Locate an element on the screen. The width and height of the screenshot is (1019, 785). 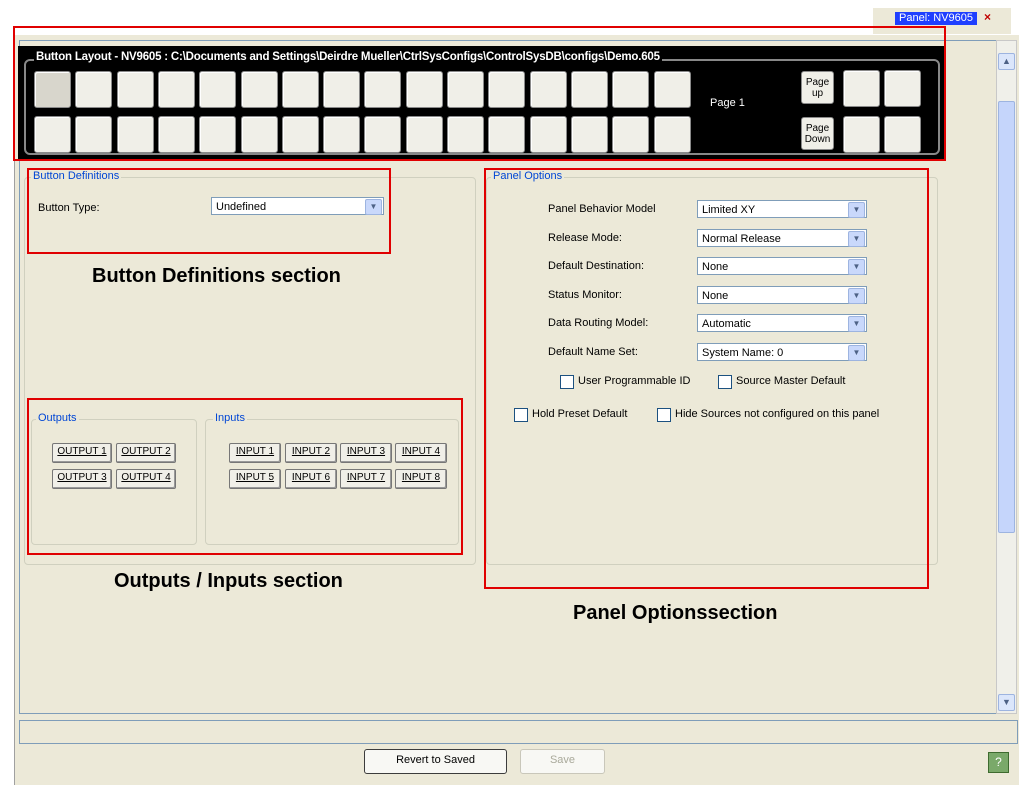
annotation-box-outputs-inputs is located at coordinates (245, 476).